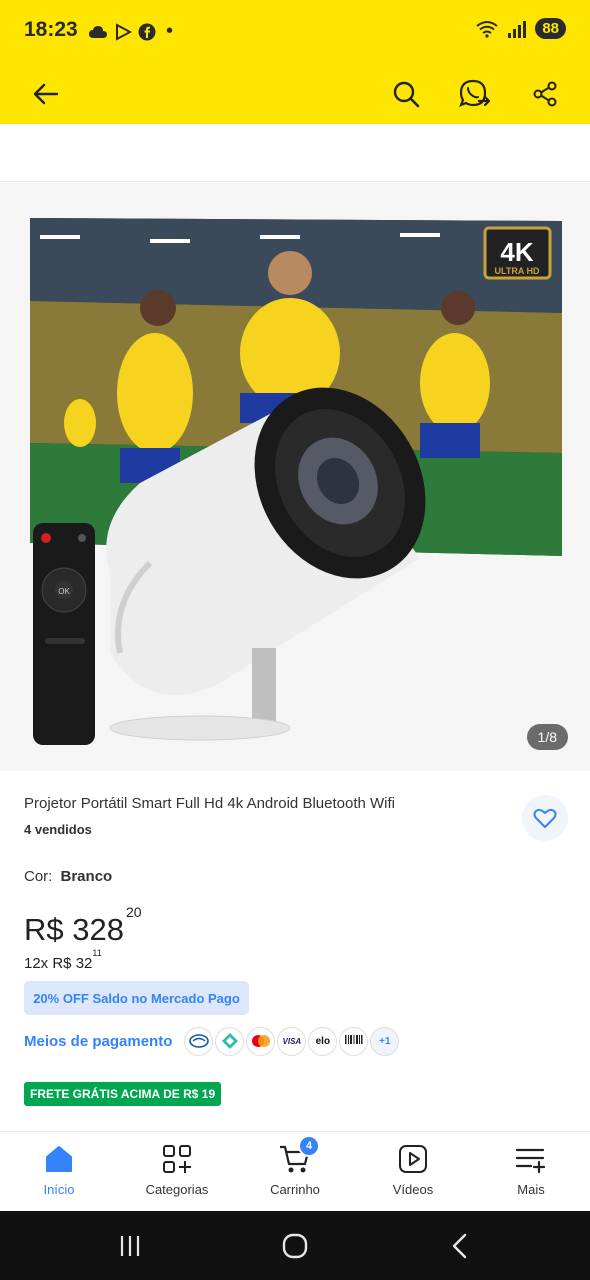  What do you see at coordinates (517, 271) in the screenshot?
I see `svg-text: ULTRA HD` at bounding box center [517, 271].